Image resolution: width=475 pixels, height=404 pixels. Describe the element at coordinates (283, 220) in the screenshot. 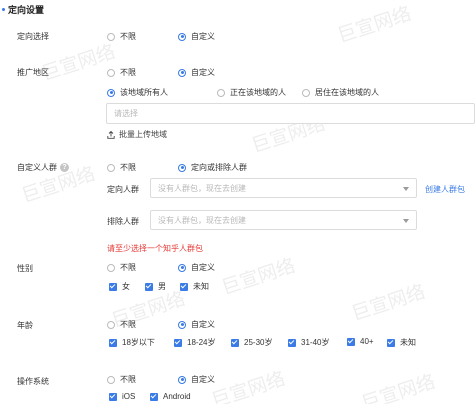

I see `exclude-audience-select: 没有人群包，现在去创建` at that location.